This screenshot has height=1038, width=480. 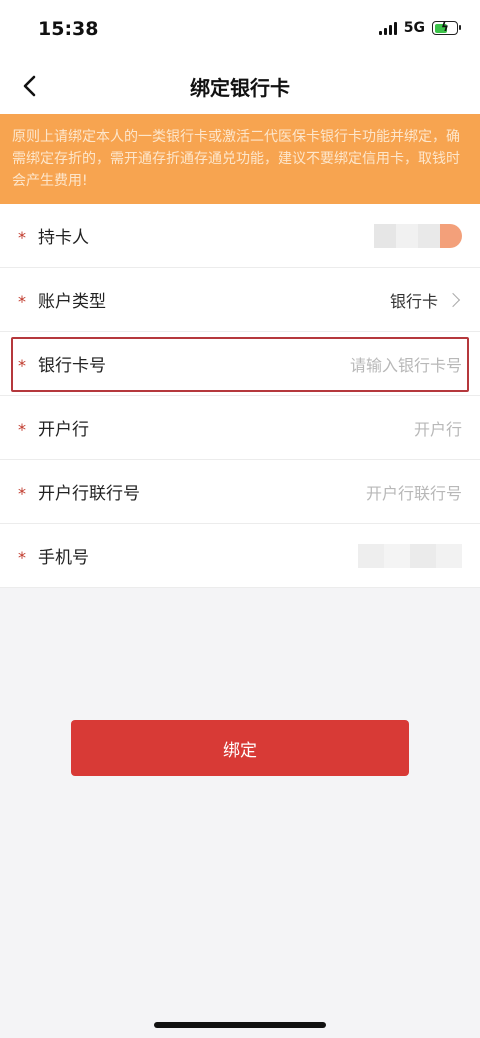 I want to click on bank-branch-input: 开户行, so click(x=438, y=428).